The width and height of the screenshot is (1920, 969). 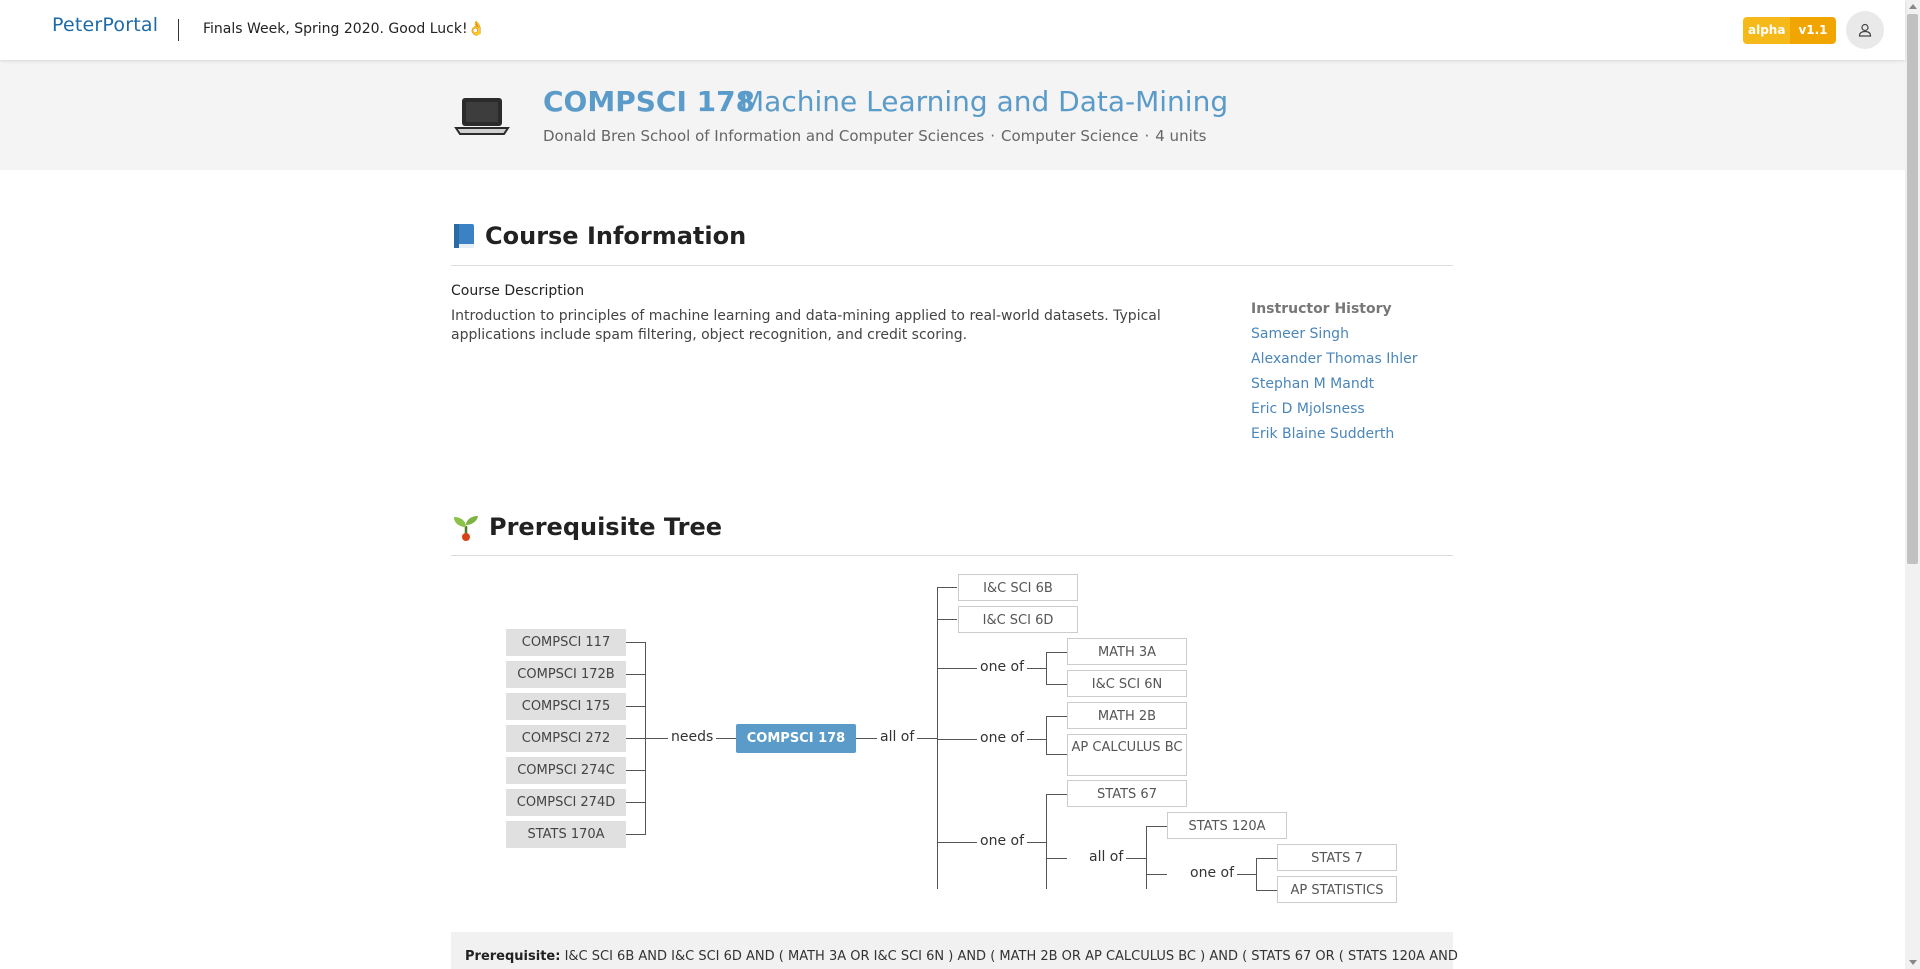 I want to click on version-badge-label: v1.1, so click(x=1813, y=30).